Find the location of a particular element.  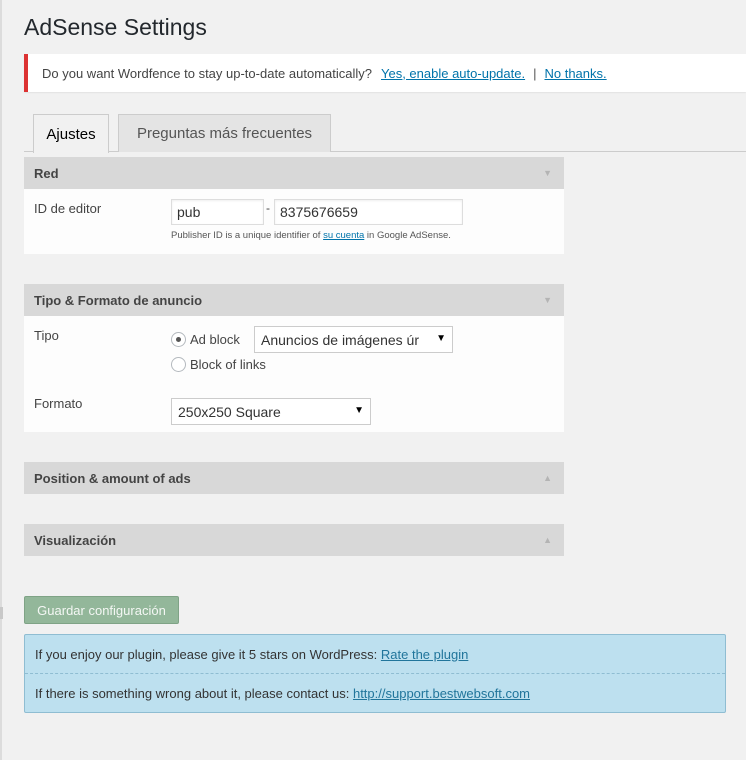

hint-text-before: Publisher ID is a unique identifier of is located at coordinates (247, 235).